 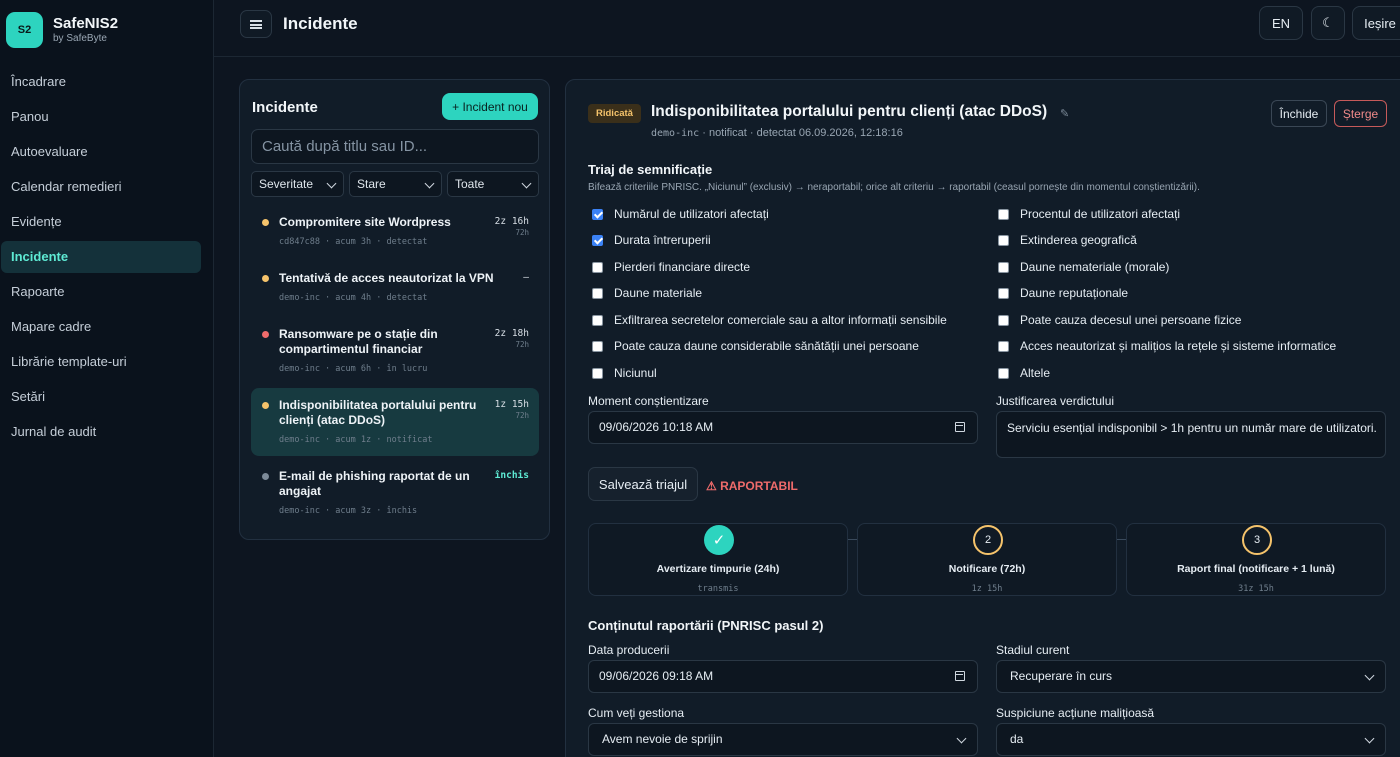 What do you see at coordinates (656, 427) in the screenshot?
I see `awareness-value: 09/06/2026 10:18 AM` at bounding box center [656, 427].